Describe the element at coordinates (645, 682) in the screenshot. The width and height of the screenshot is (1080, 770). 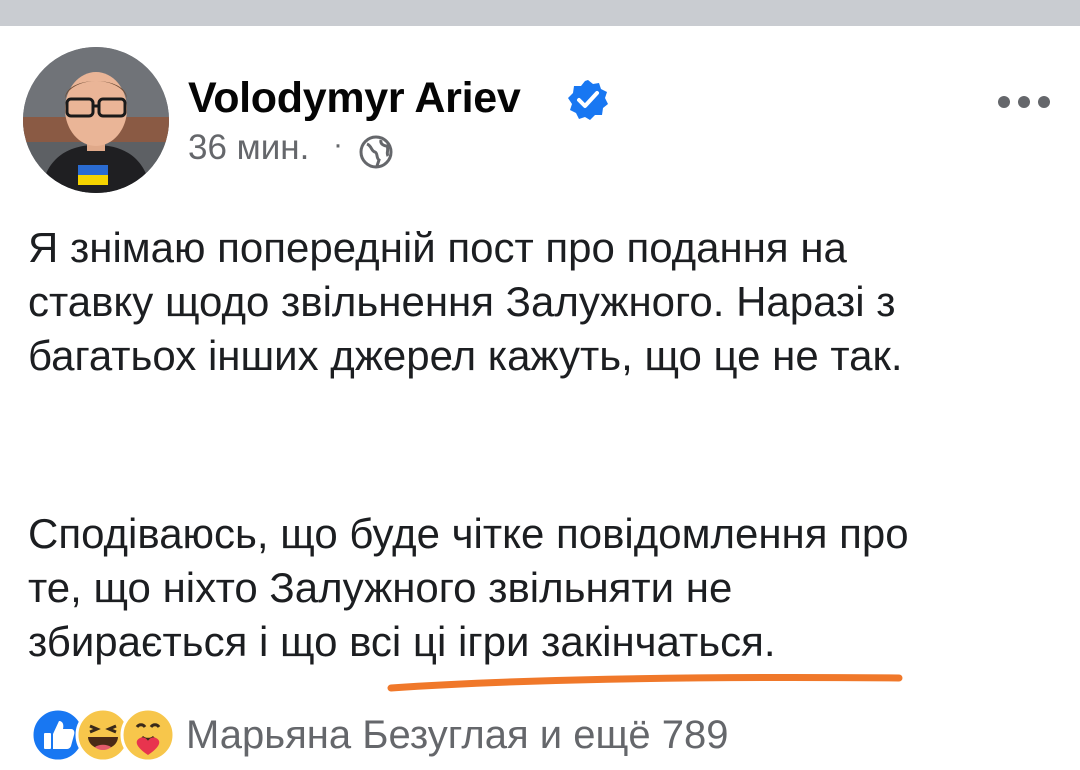
I see `highlight-underline` at that location.